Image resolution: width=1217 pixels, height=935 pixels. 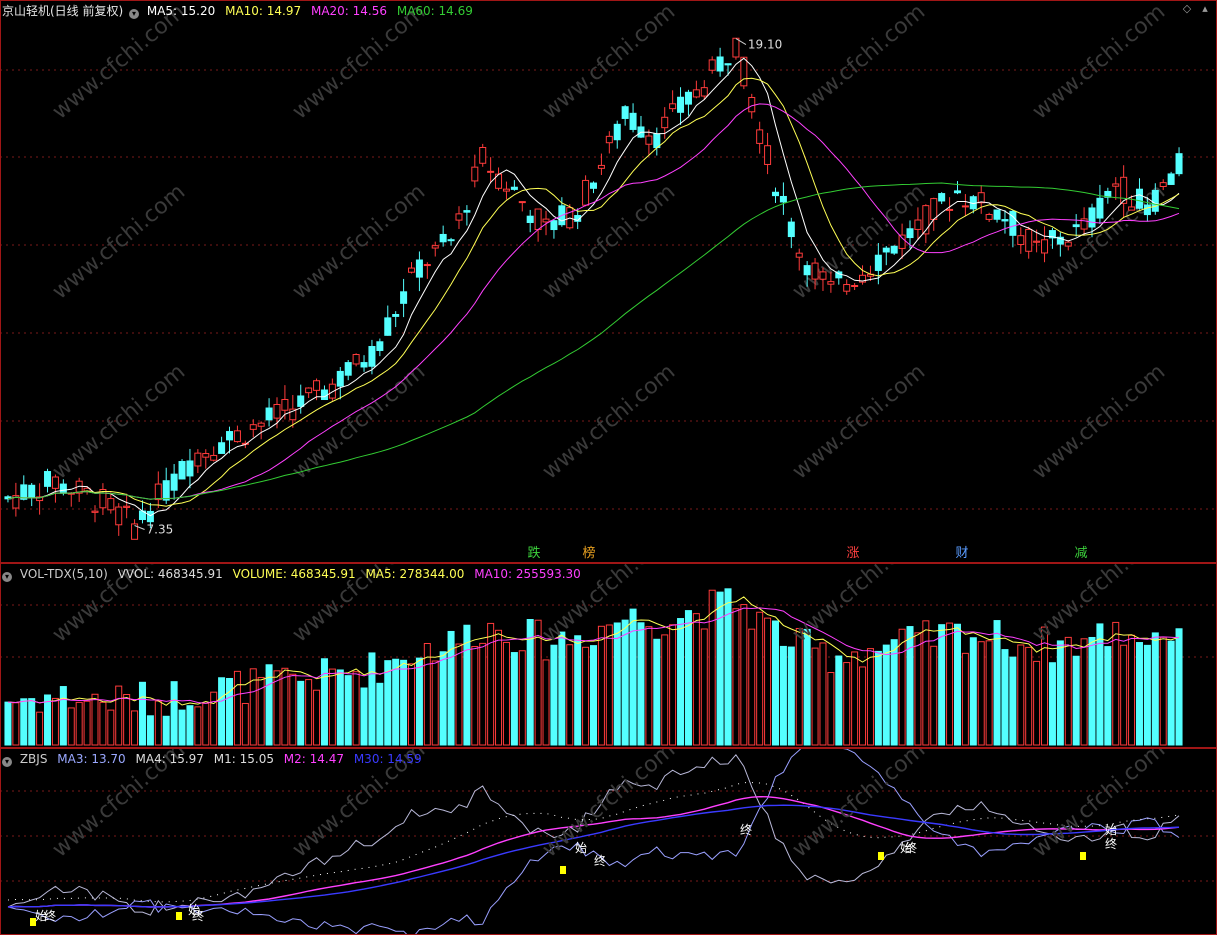 I want to click on signal-label: 减, so click(x=1080, y=553).